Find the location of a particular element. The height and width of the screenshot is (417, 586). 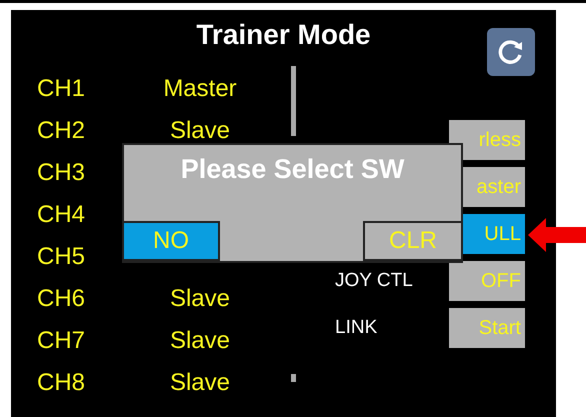

channel-mode: Master is located at coordinates (200, 89).